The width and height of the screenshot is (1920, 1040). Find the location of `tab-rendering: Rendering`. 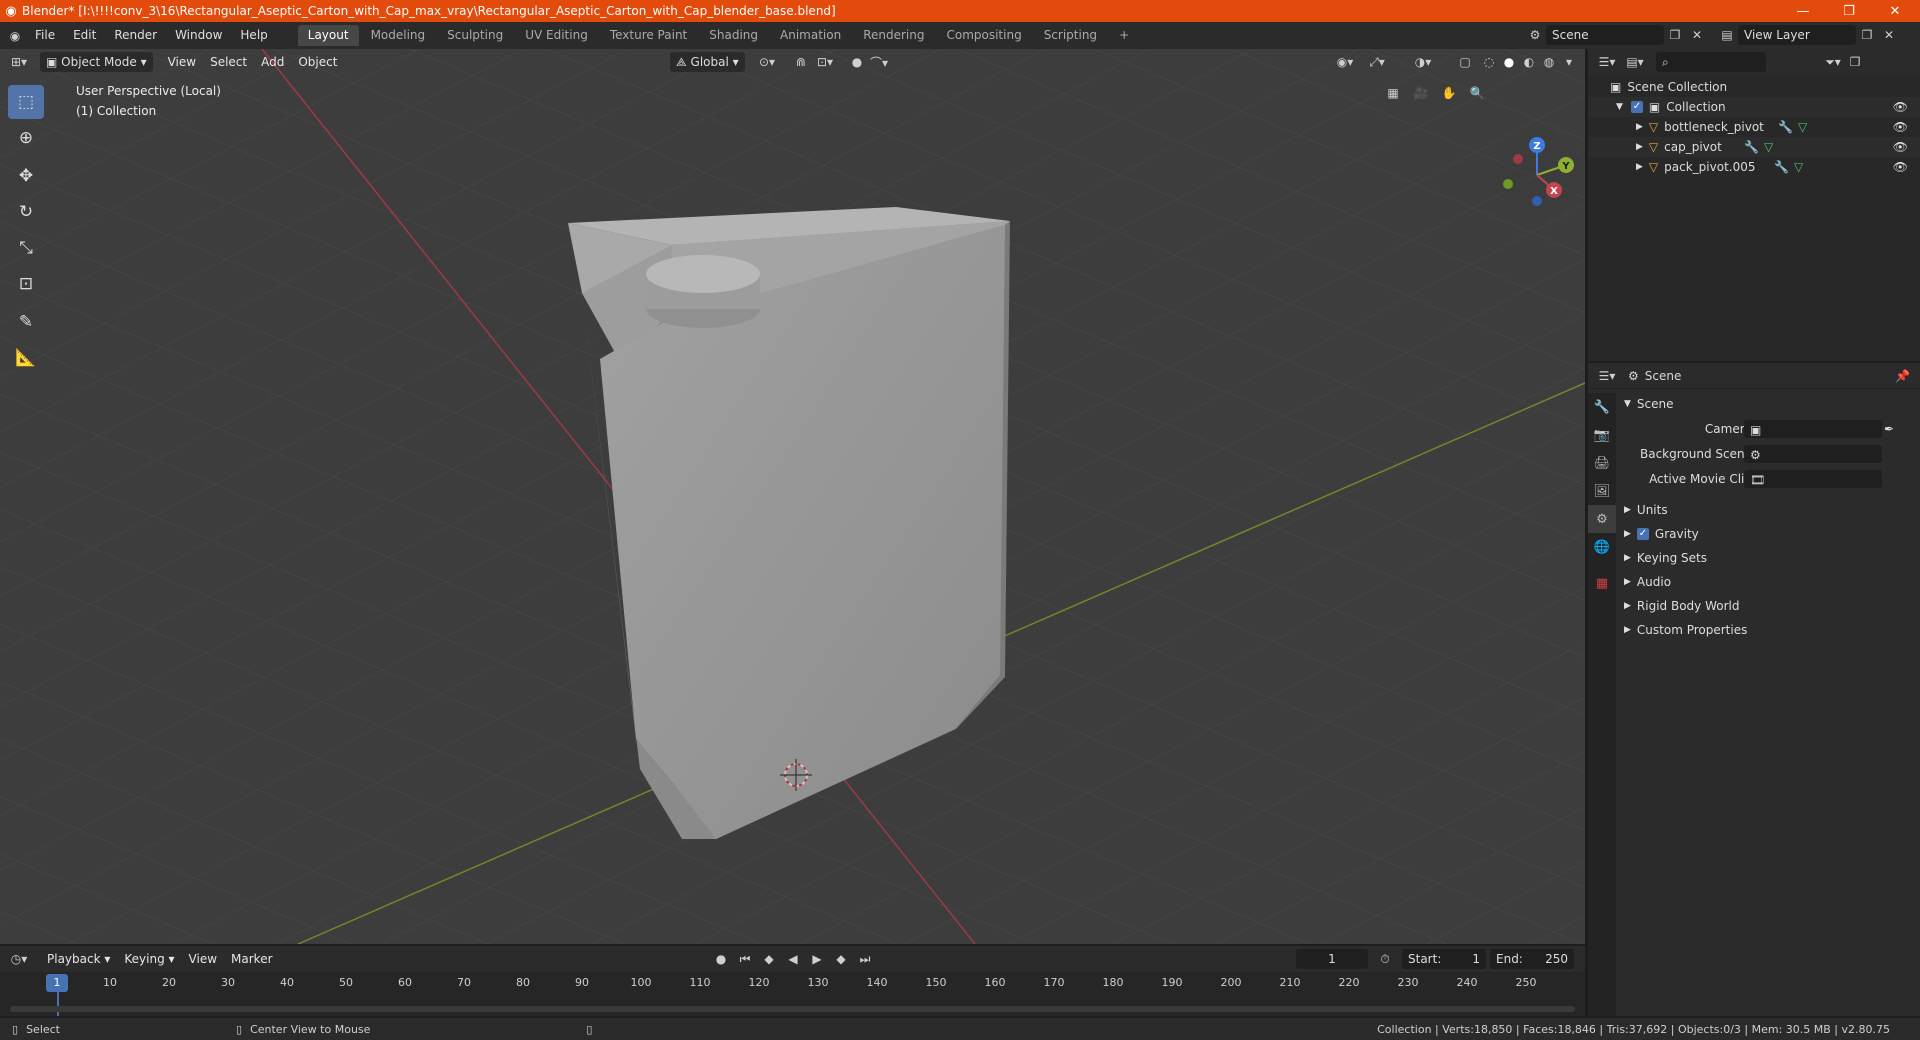

tab-rendering: Rendering is located at coordinates (893, 35).